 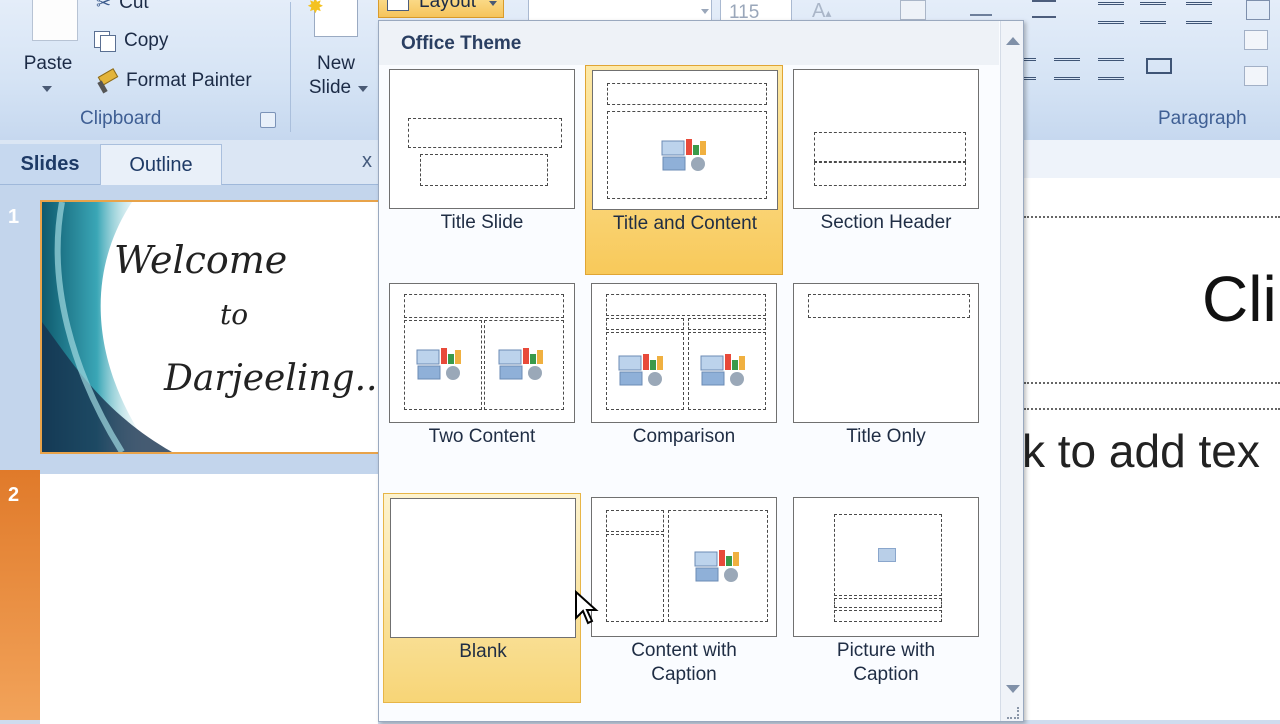 I want to click on smartart-icon, so click(x=1256, y=76).